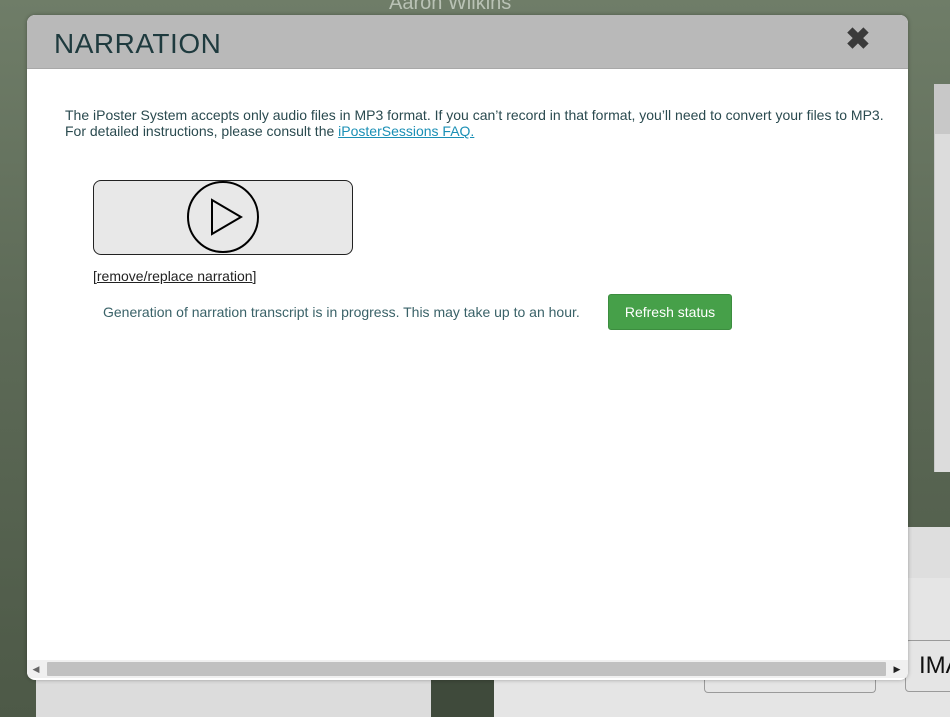  I want to click on remove-replace-link: remove/replace narration, so click(175, 276).